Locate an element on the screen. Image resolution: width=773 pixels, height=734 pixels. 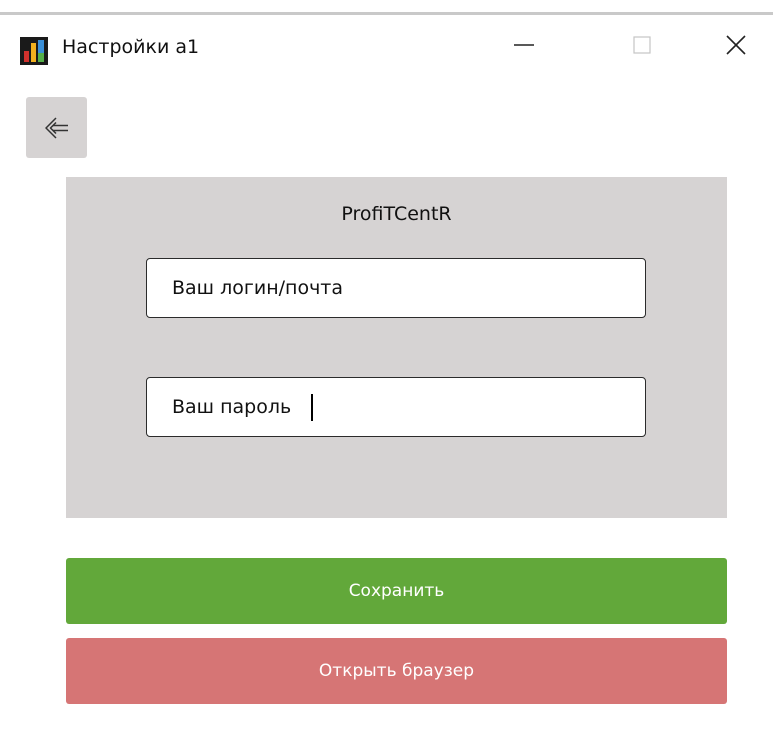
back-button is located at coordinates (56, 127).